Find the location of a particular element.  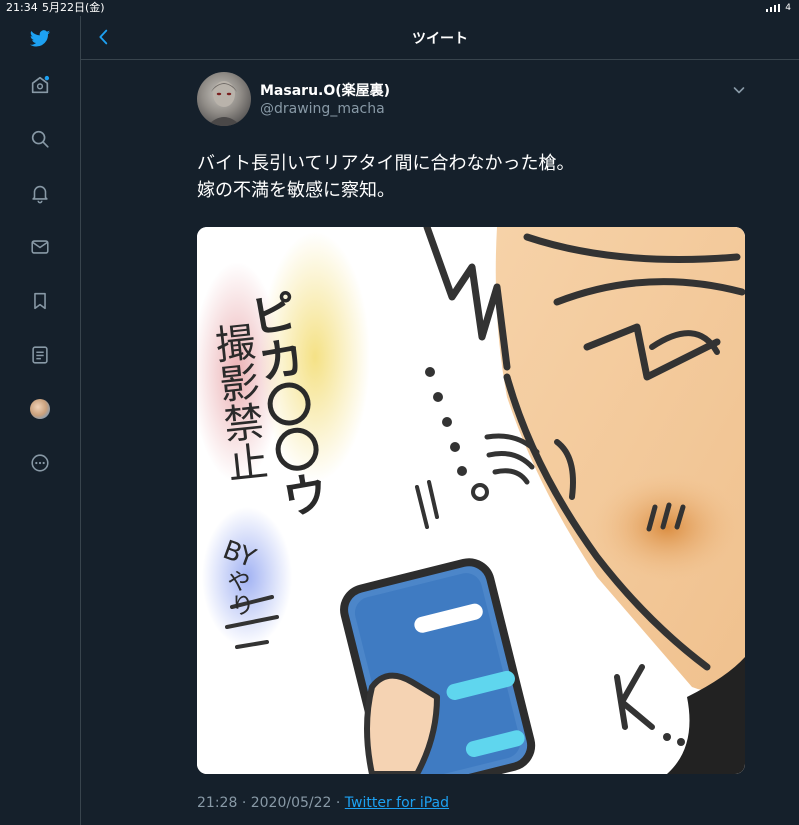

search-icon is located at coordinates (40, 139).